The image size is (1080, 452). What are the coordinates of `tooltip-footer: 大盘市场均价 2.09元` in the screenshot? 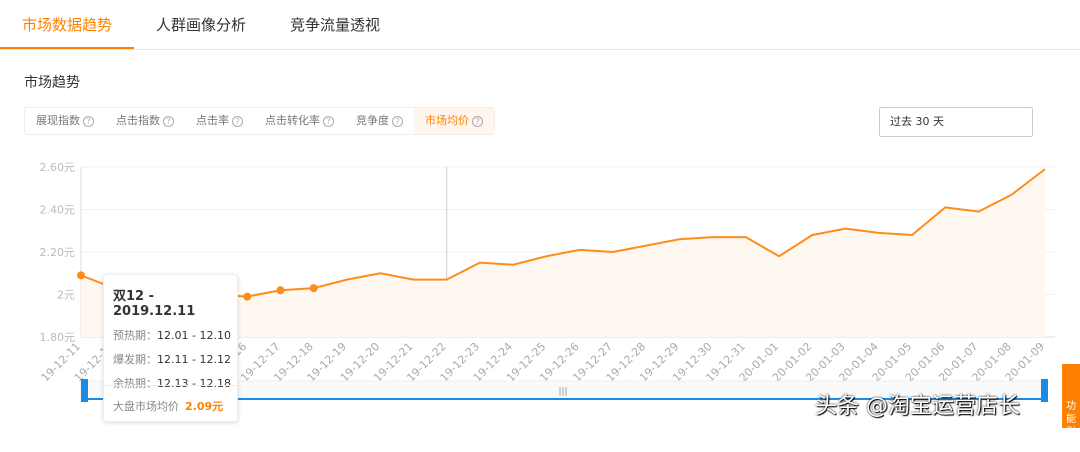 It's located at (170, 399).